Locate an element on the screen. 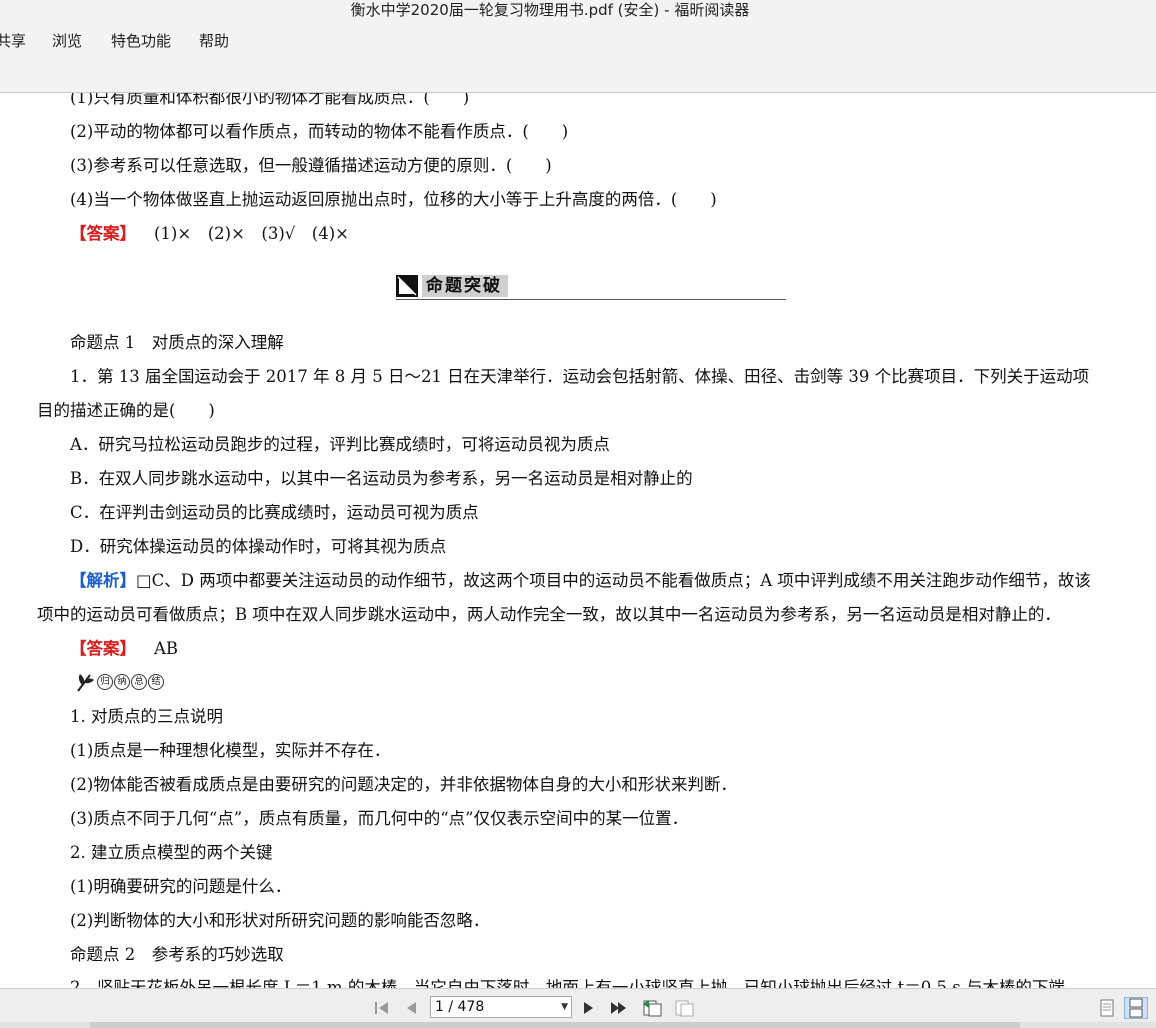 Image resolution: width=1156 pixels, height=1028 pixels. continuous-page-icon is located at coordinates (1136, 1008).